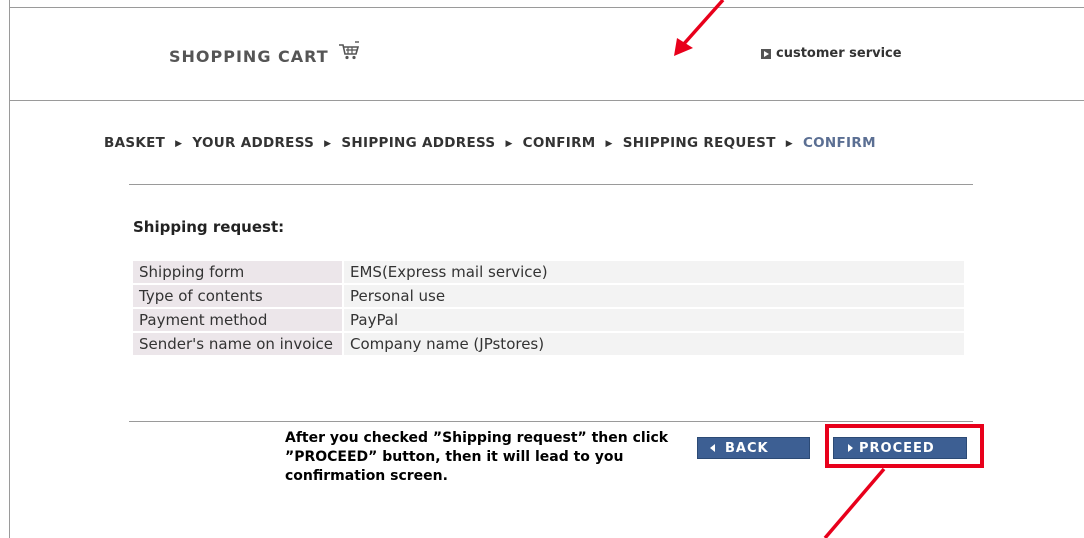  What do you see at coordinates (237, 320) in the screenshot?
I see `row-label: Payment method` at bounding box center [237, 320].